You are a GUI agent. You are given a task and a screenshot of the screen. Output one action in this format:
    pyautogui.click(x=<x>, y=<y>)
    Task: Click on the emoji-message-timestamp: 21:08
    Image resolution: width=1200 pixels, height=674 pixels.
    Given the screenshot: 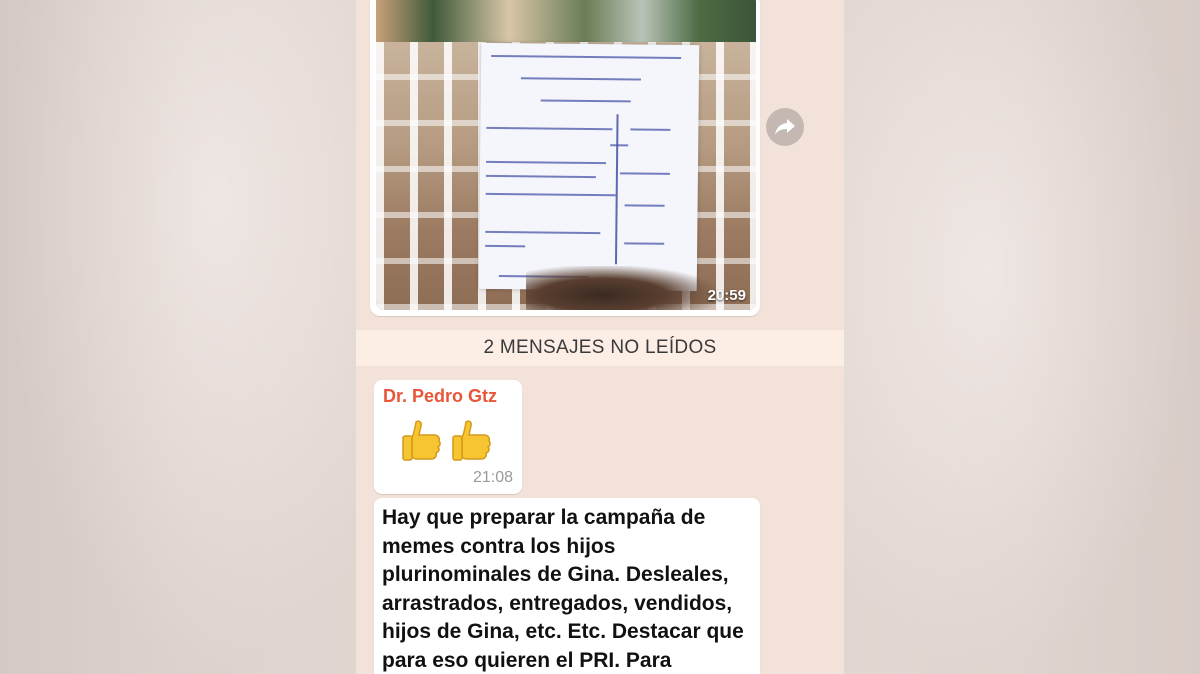 What is the action you would take?
    pyautogui.click(x=492, y=477)
    